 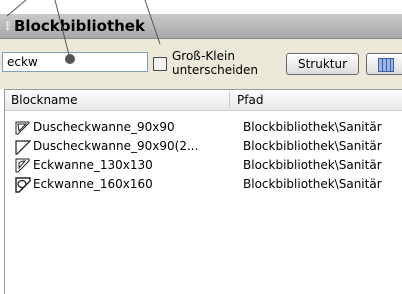 What do you see at coordinates (215, 70) in the screenshot?
I see `case-sensitive-label-line2: unterscheiden` at bounding box center [215, 70].